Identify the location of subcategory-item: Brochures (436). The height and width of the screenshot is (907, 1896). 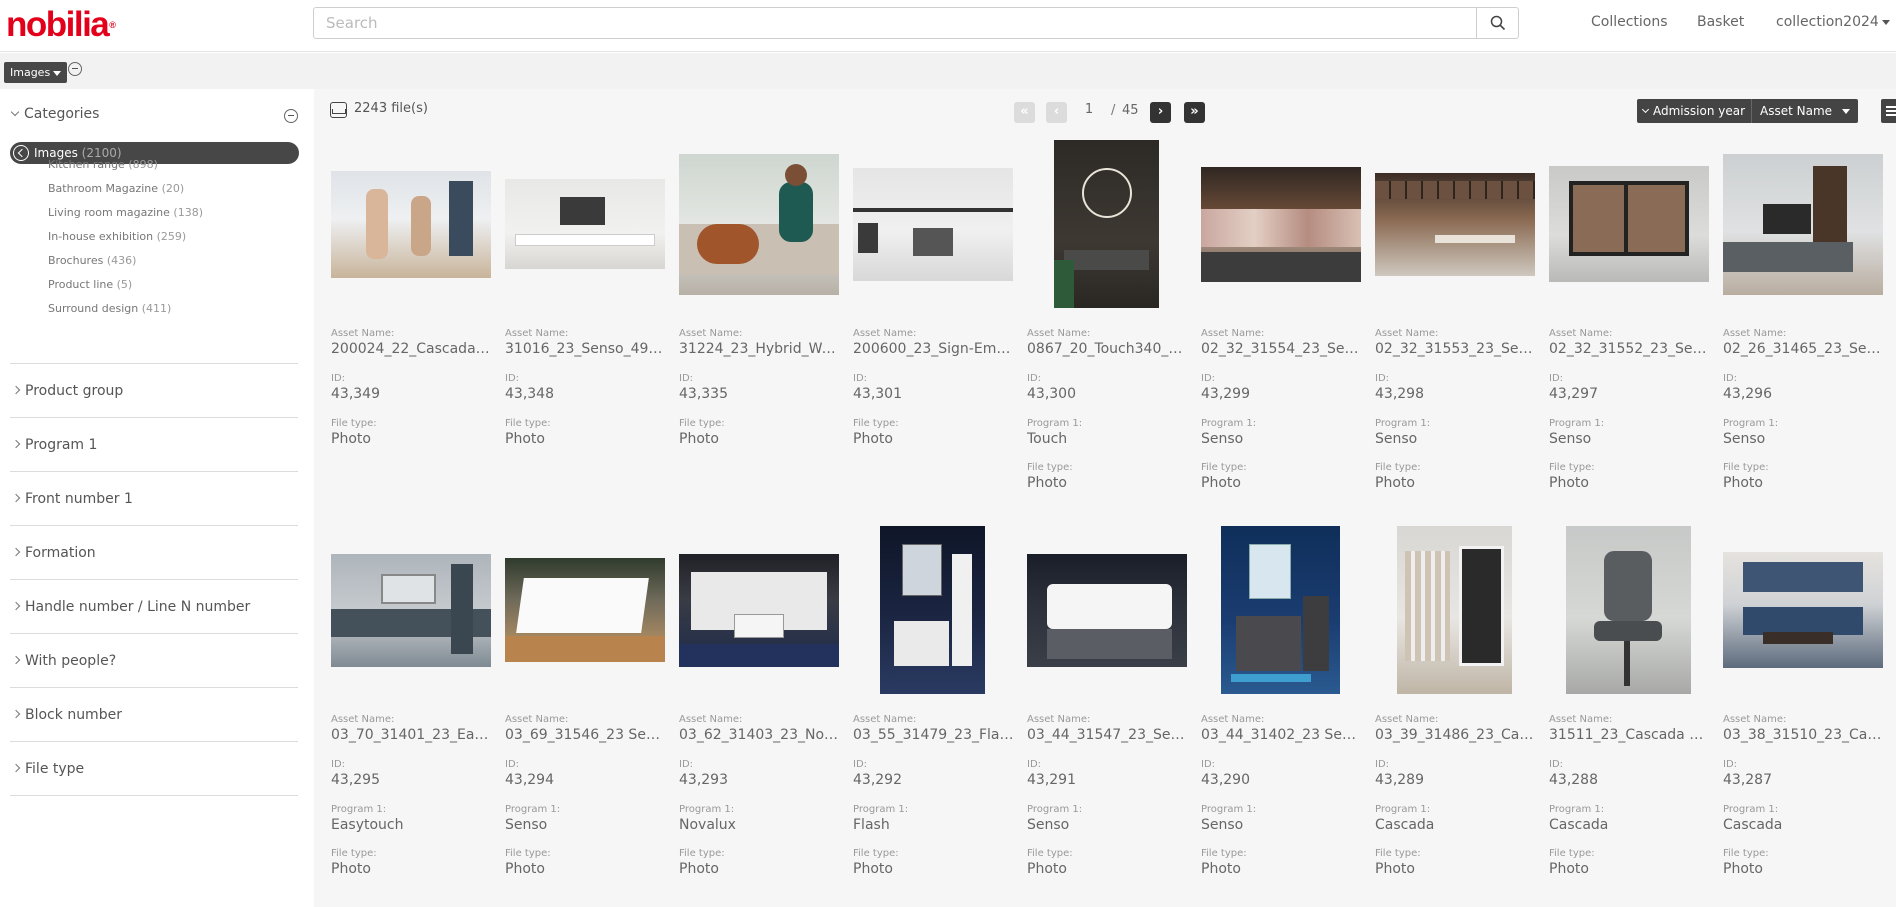
(92, 260).